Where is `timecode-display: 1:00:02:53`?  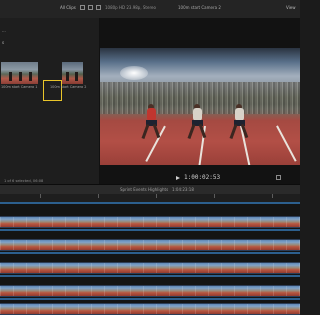 timecode-display: 1:00:02:53 is located at coordinates (202, 177).